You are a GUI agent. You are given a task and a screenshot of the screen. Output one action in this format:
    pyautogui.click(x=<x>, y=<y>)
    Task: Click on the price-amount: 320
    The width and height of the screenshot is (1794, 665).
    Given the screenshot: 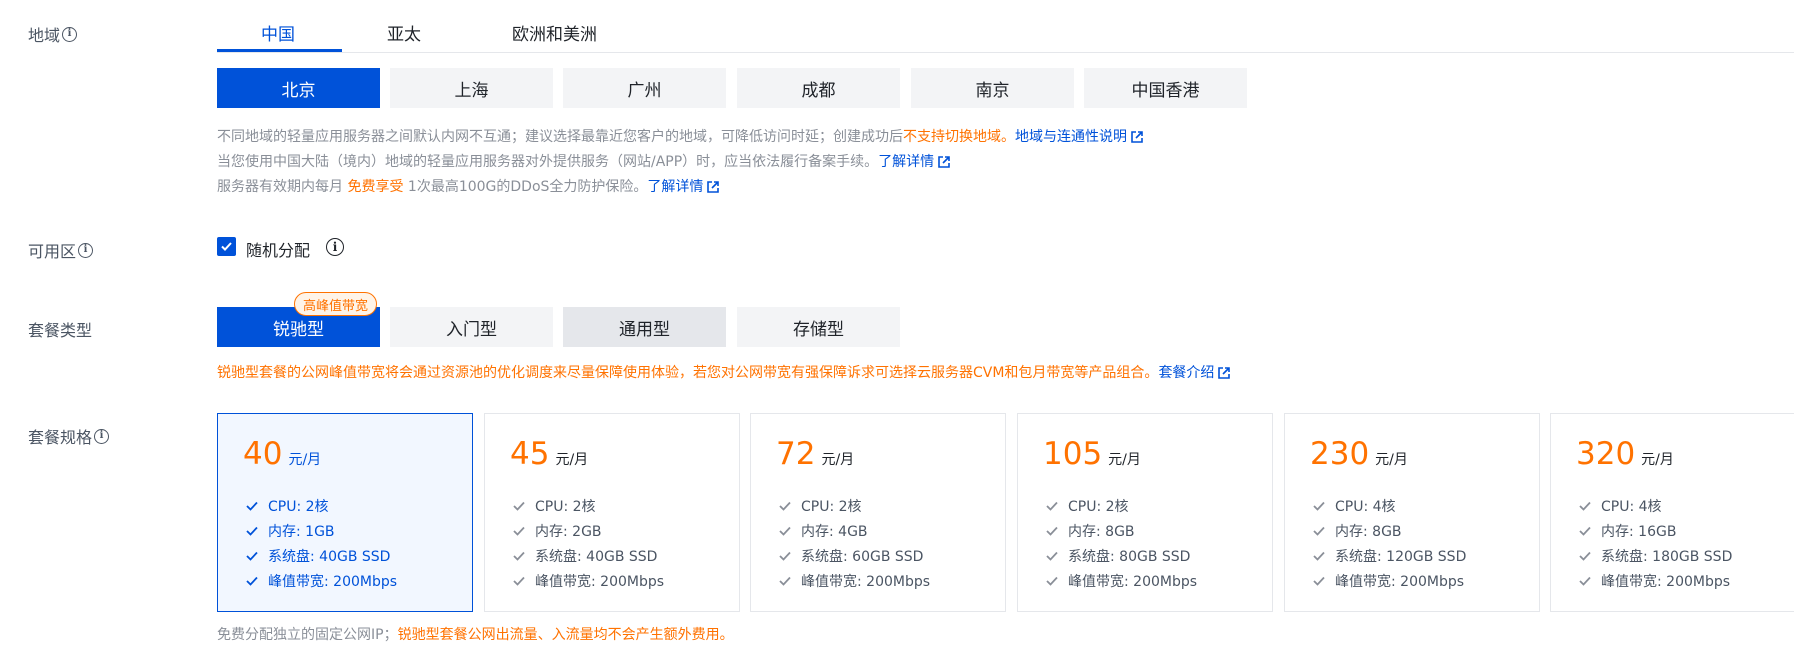 What is the action you would take?
    pyautogui.click(x=1606, y=454)
    